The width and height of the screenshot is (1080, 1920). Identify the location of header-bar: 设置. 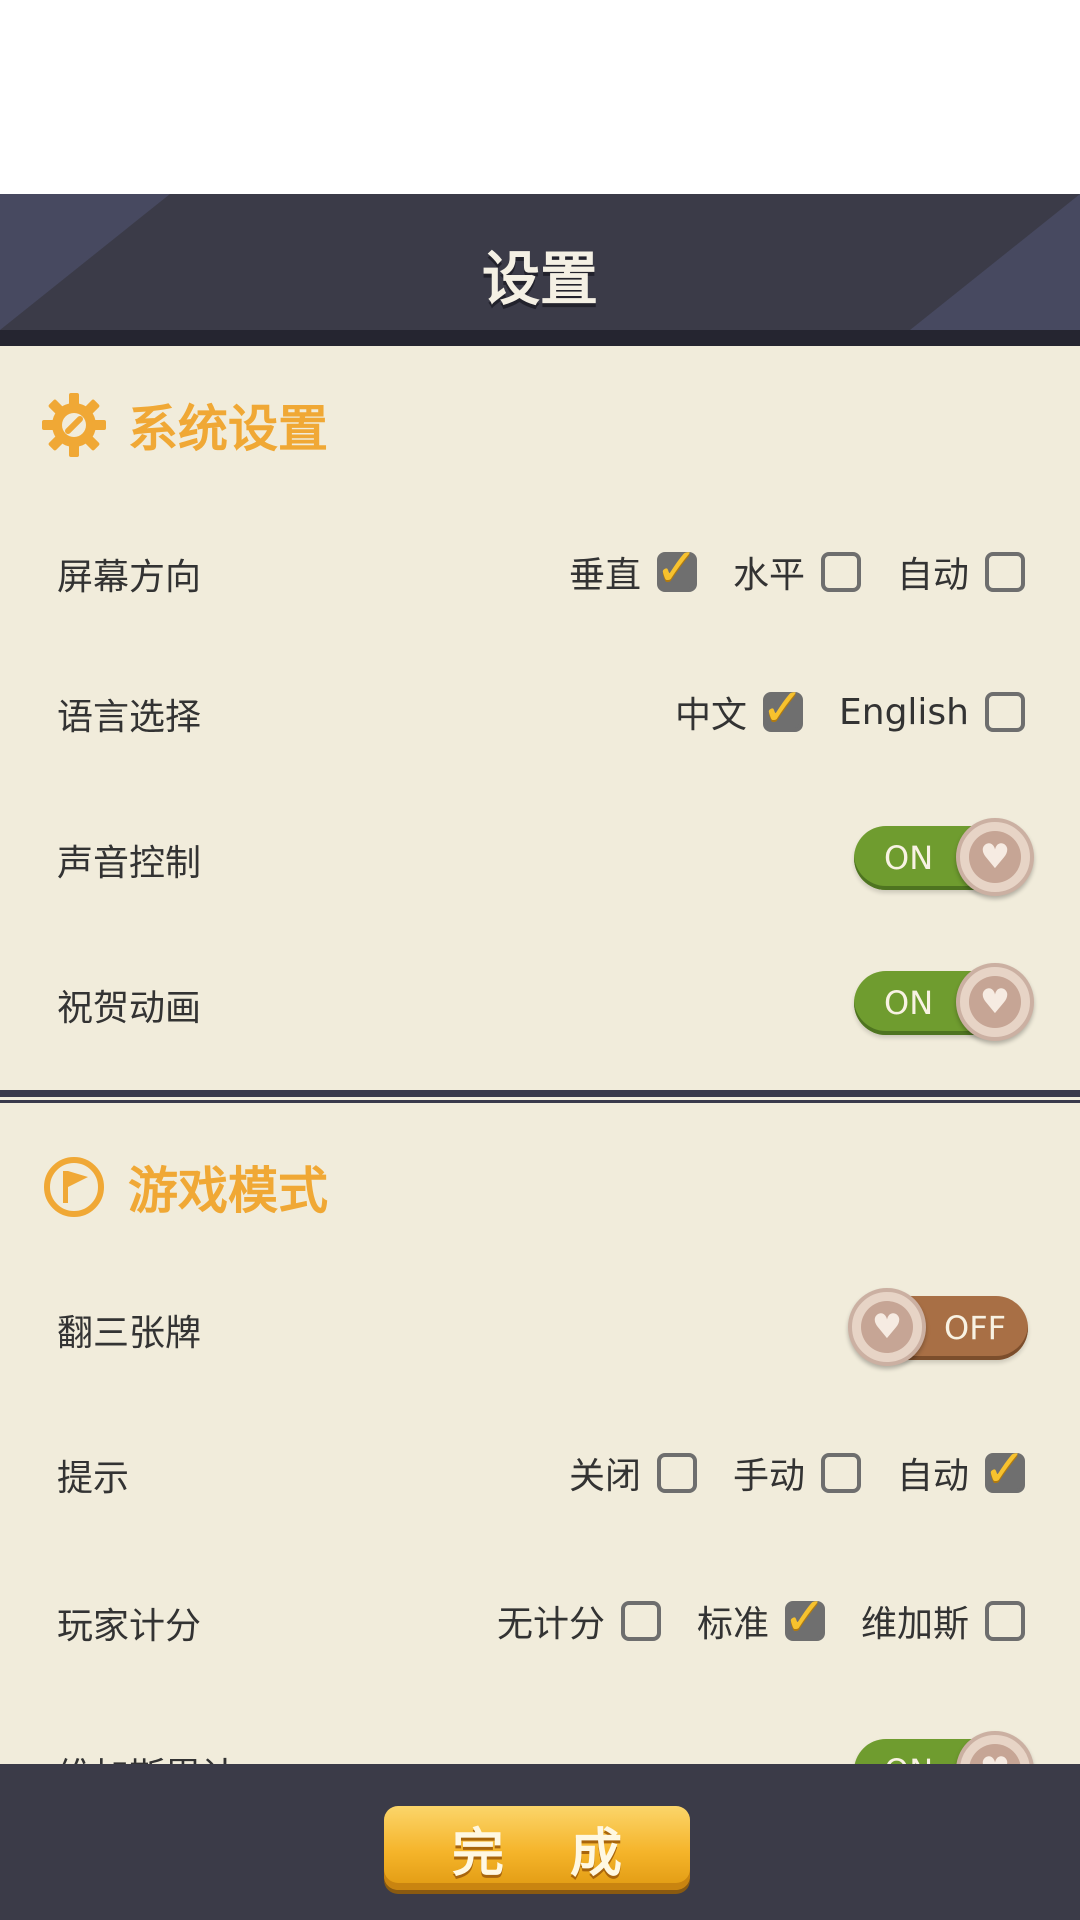
(540, 262).